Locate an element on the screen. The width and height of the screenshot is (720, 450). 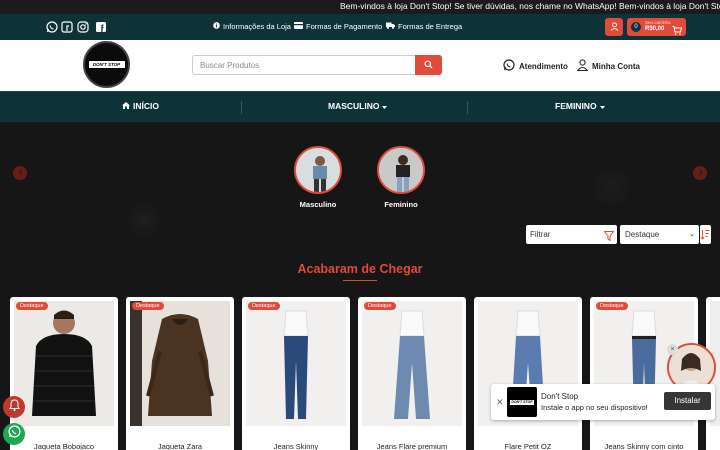
sort-order-button is located at coordinates (705, 234).